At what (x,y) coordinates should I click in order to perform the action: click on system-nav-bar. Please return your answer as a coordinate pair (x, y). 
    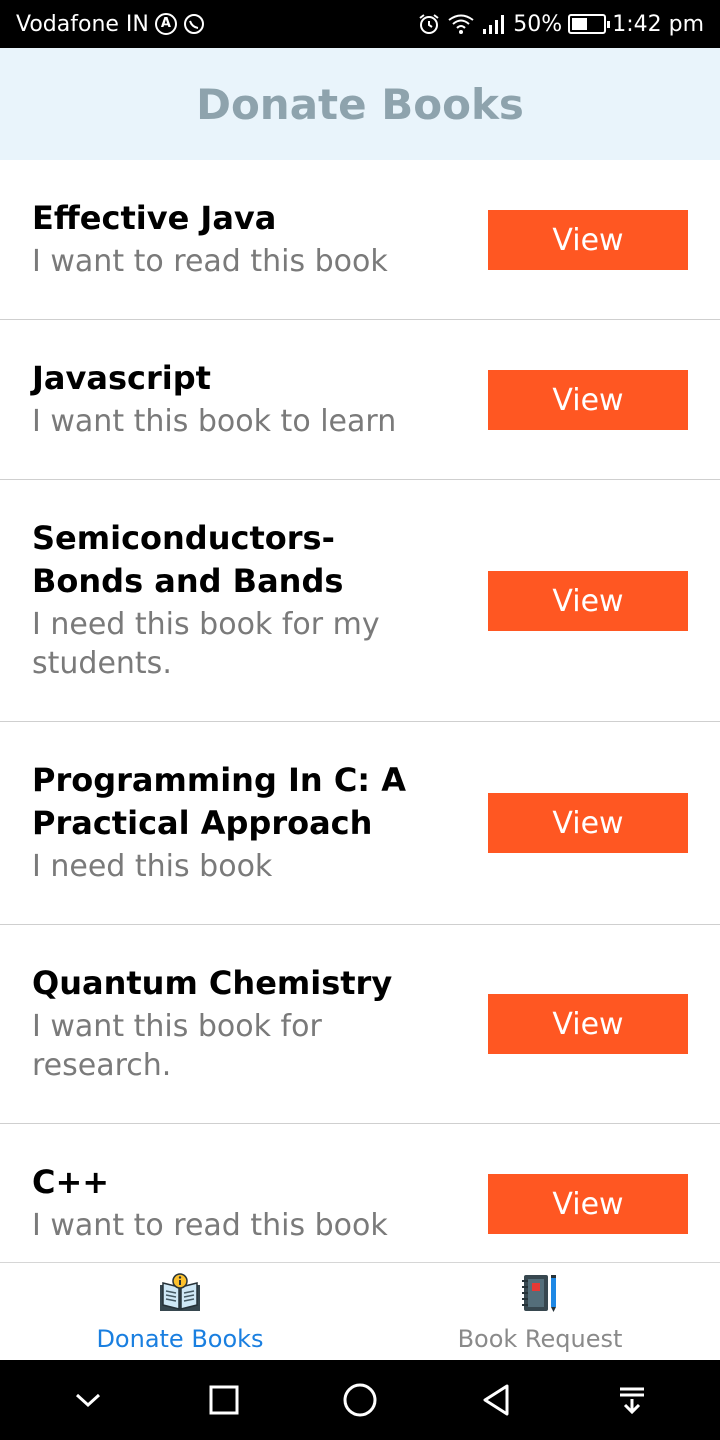
    Looking at the image, I should click on (360, 1400).